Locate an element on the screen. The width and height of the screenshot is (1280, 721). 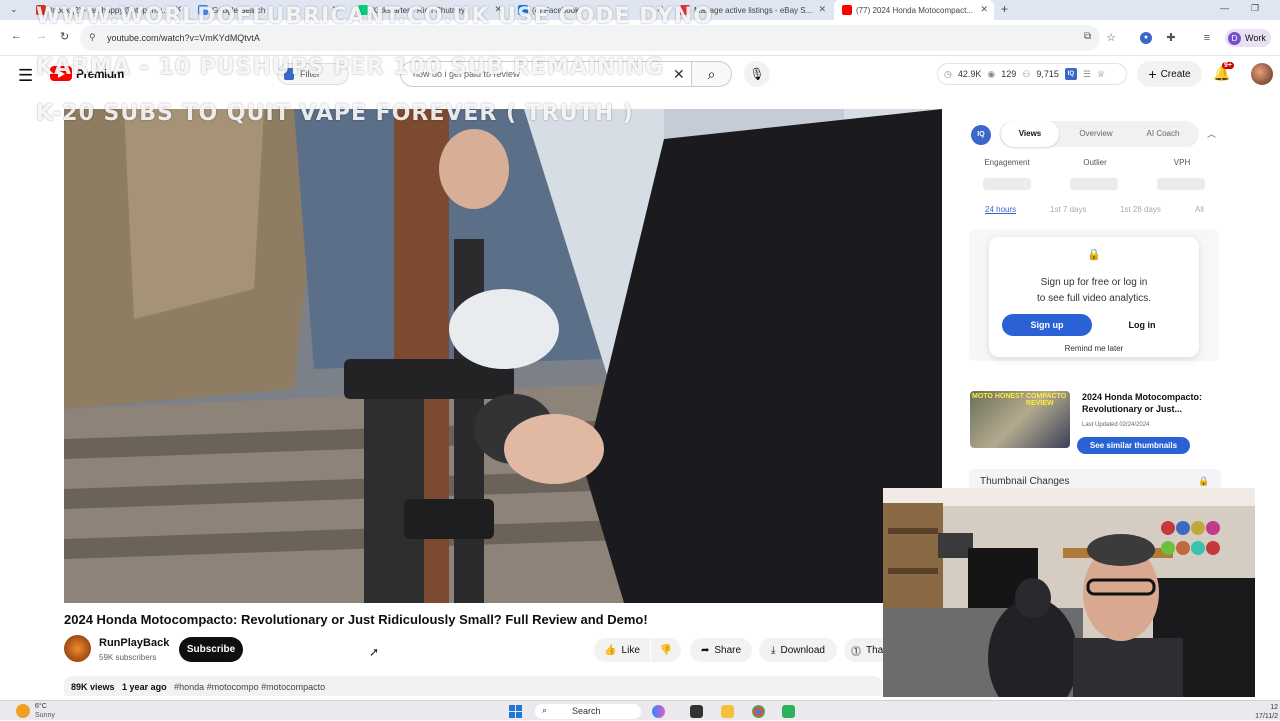
notifications-badge: 9+ is located at coordinates (1228, 65).